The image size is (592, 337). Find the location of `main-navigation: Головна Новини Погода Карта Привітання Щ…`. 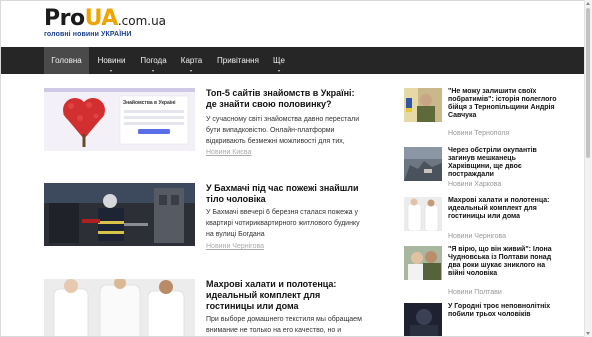

main-navigation: Головна Новини Погода Карта Привітання Щ… is located at coordinates (293, 60).